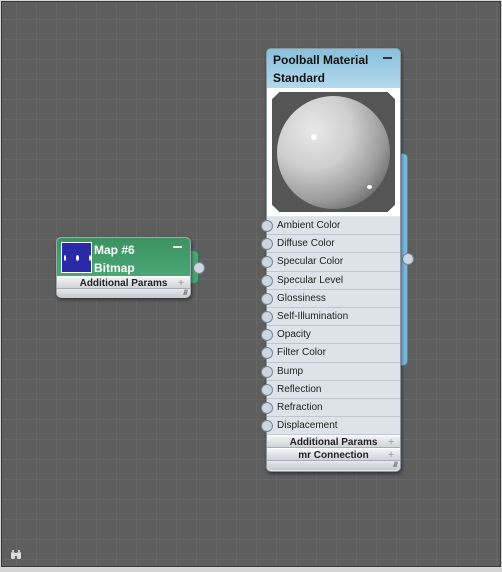  What do you see at coordinates (114, 250) in the screenshot?
I see `map-node-title: Map #6` at bounding box center [114, 250].